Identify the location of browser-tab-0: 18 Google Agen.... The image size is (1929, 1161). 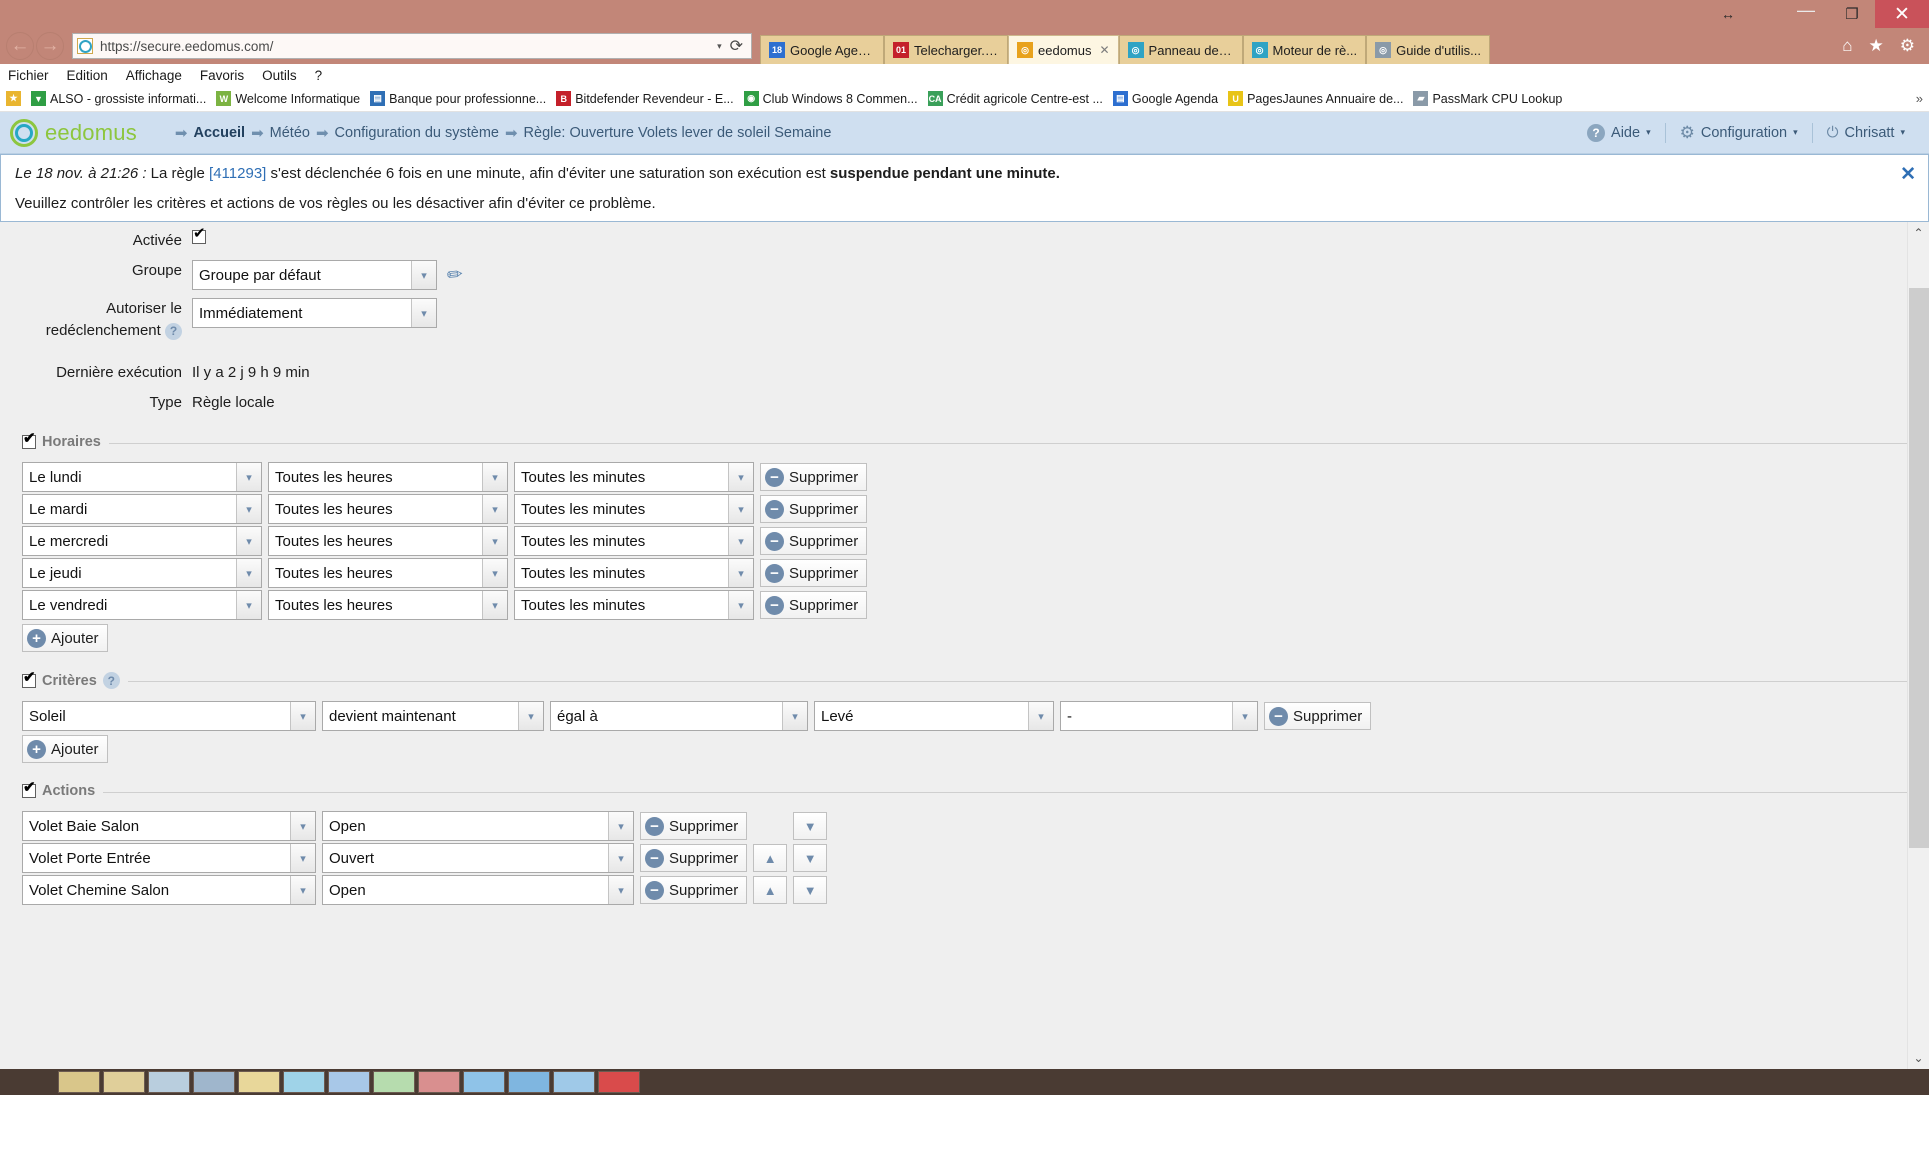
(822, 49).